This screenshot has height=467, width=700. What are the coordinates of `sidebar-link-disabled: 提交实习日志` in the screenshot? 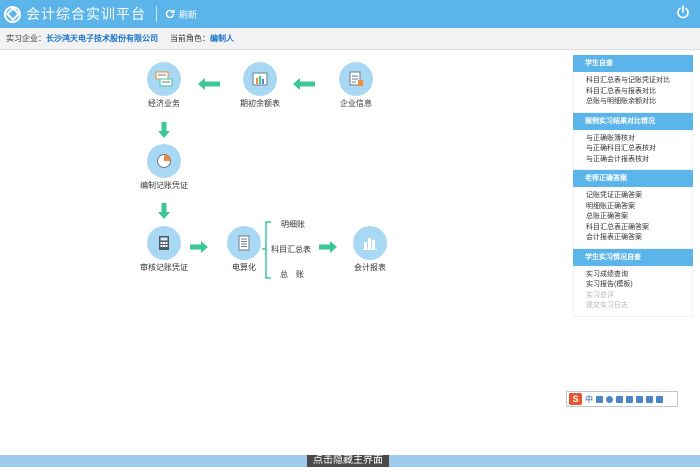 It's located at (607, 305).